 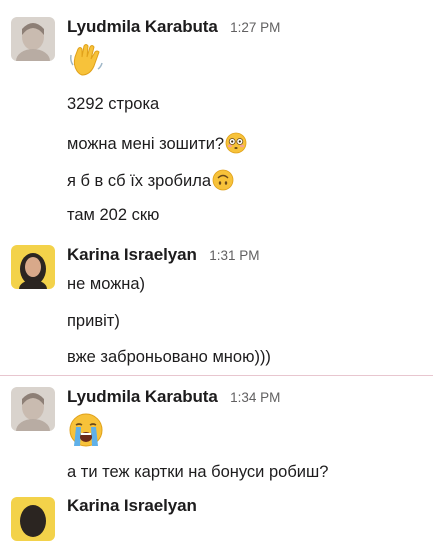 I want to click on waving-hand-icon, so click(x=86, y=60).